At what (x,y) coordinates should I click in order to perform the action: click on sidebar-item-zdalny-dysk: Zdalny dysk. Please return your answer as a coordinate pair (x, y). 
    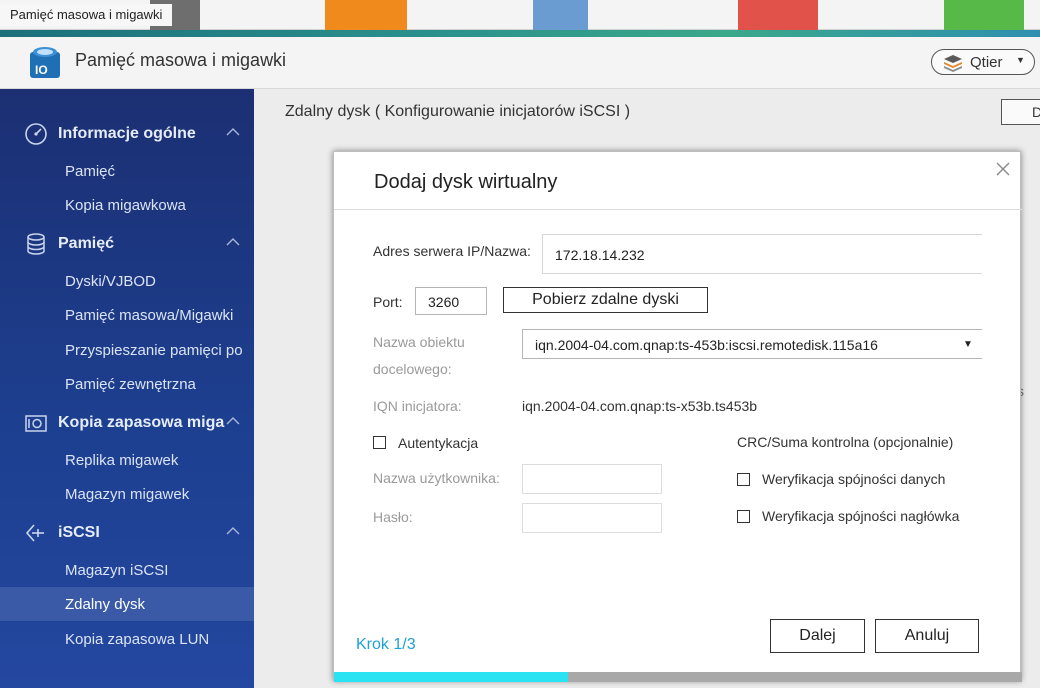
    Looking at the image, I should click on (127, 604).